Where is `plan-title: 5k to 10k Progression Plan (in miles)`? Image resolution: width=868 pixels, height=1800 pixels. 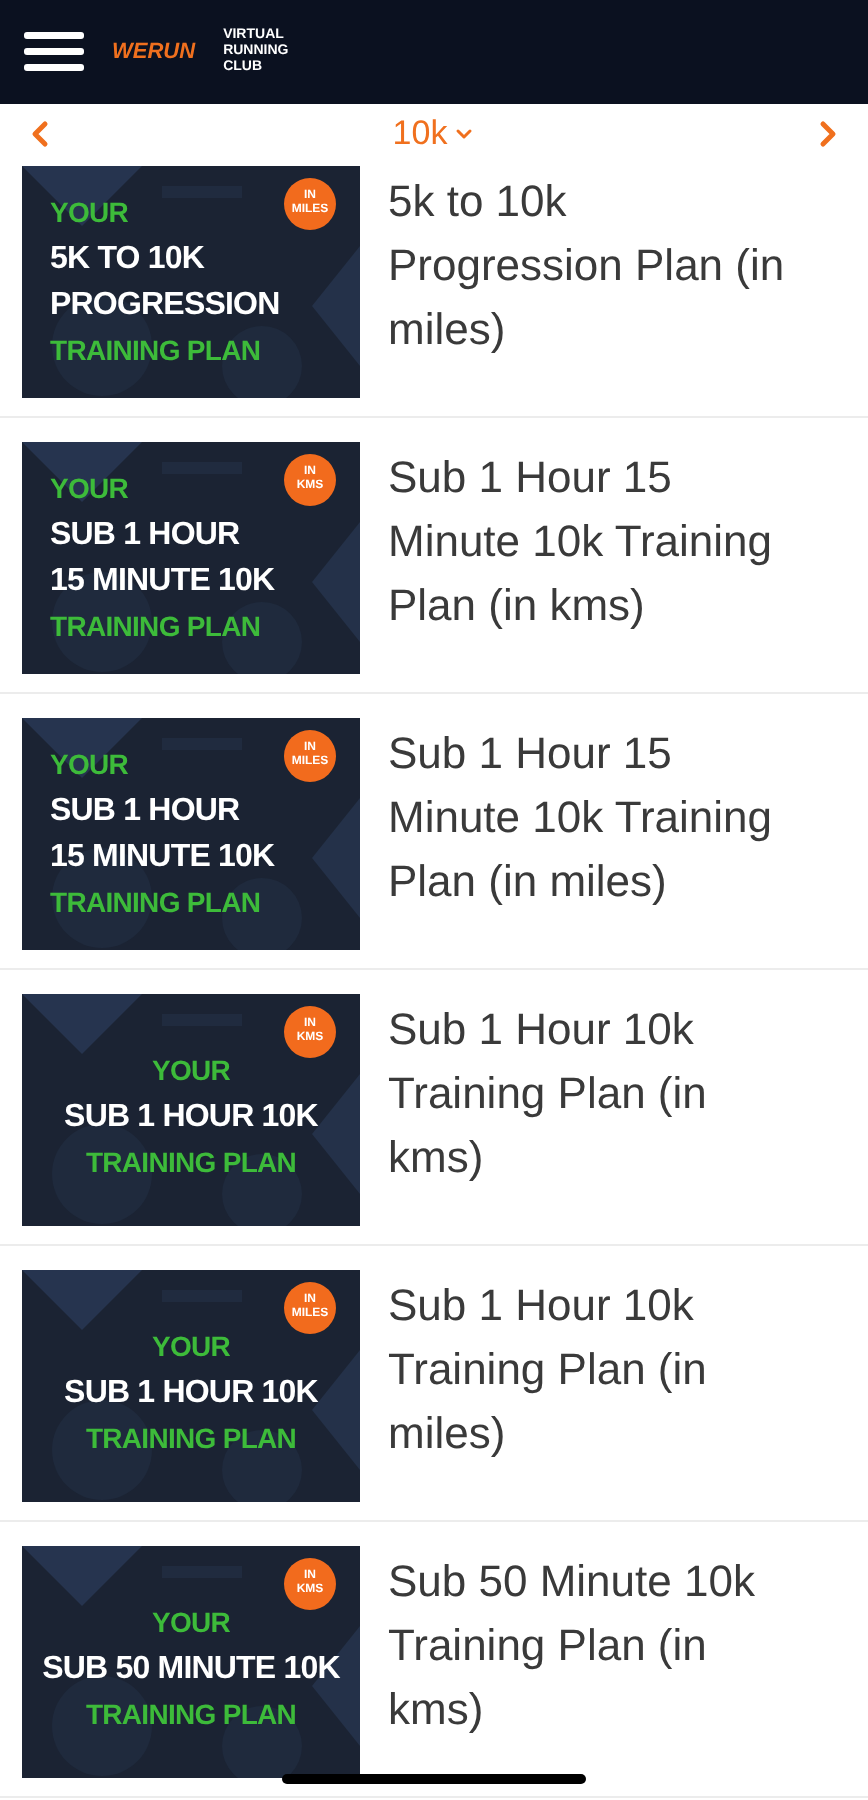 plan-title: 5k to 10k Progression Plan (in miles) is located at coordinates (586, 266).